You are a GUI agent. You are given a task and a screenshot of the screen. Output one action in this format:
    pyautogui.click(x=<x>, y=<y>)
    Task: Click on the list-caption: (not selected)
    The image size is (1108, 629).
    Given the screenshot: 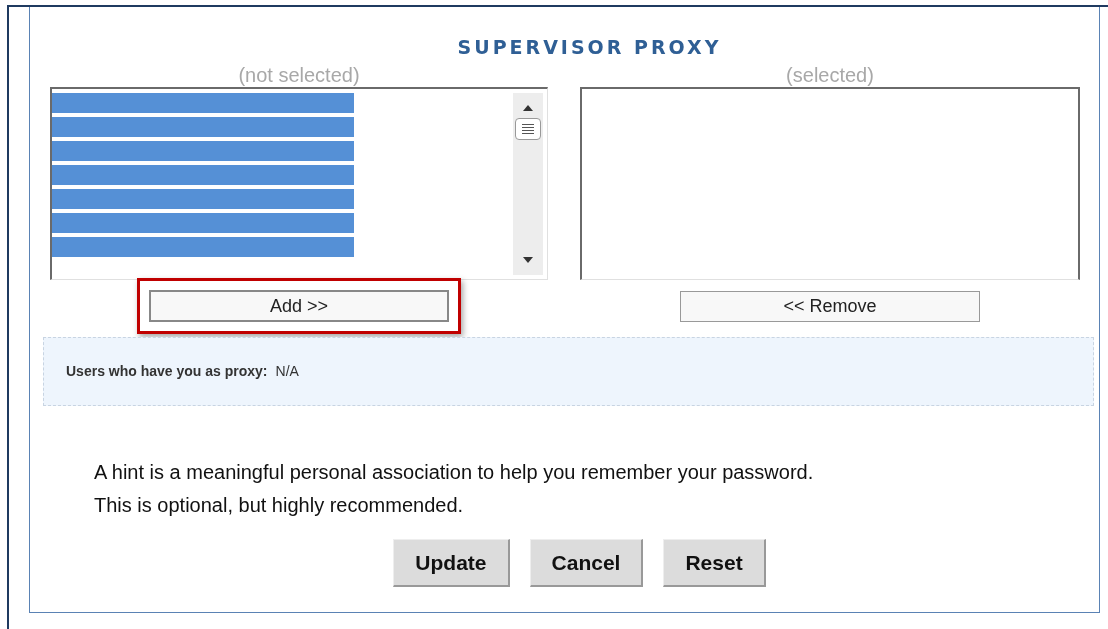 What is the action you would take?
    pyautogui.click(x=299, y=75)
    